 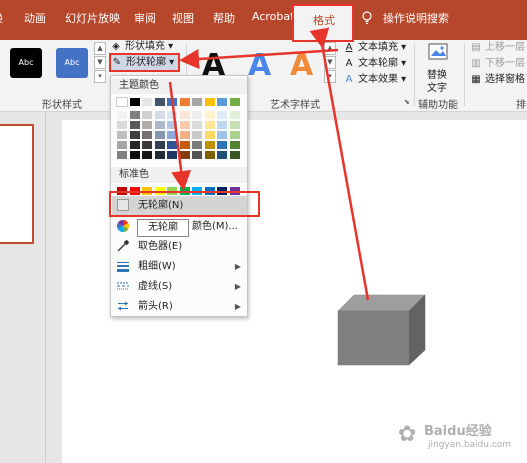 What do you see at coordinates (470, 445) in the screenshot?
I see `watermark-sub-text: jingyan.baidu.com` at bounding box center [470, 445].